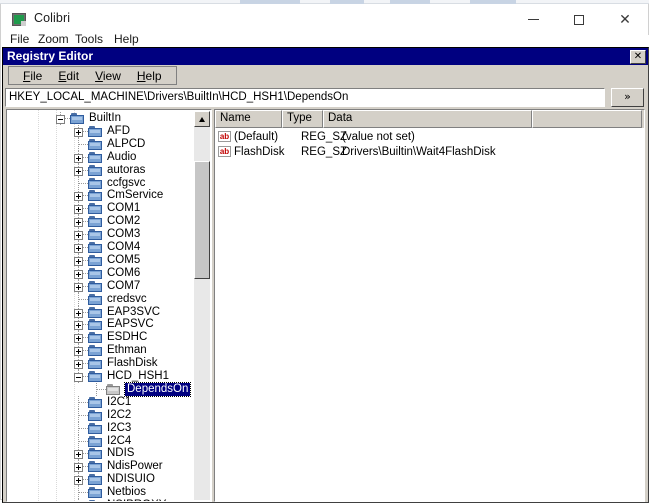  What do you see at coordinates (248, 119) in the screenshot?
I see `column-header-name: Name` at bounding box center [248, 119].